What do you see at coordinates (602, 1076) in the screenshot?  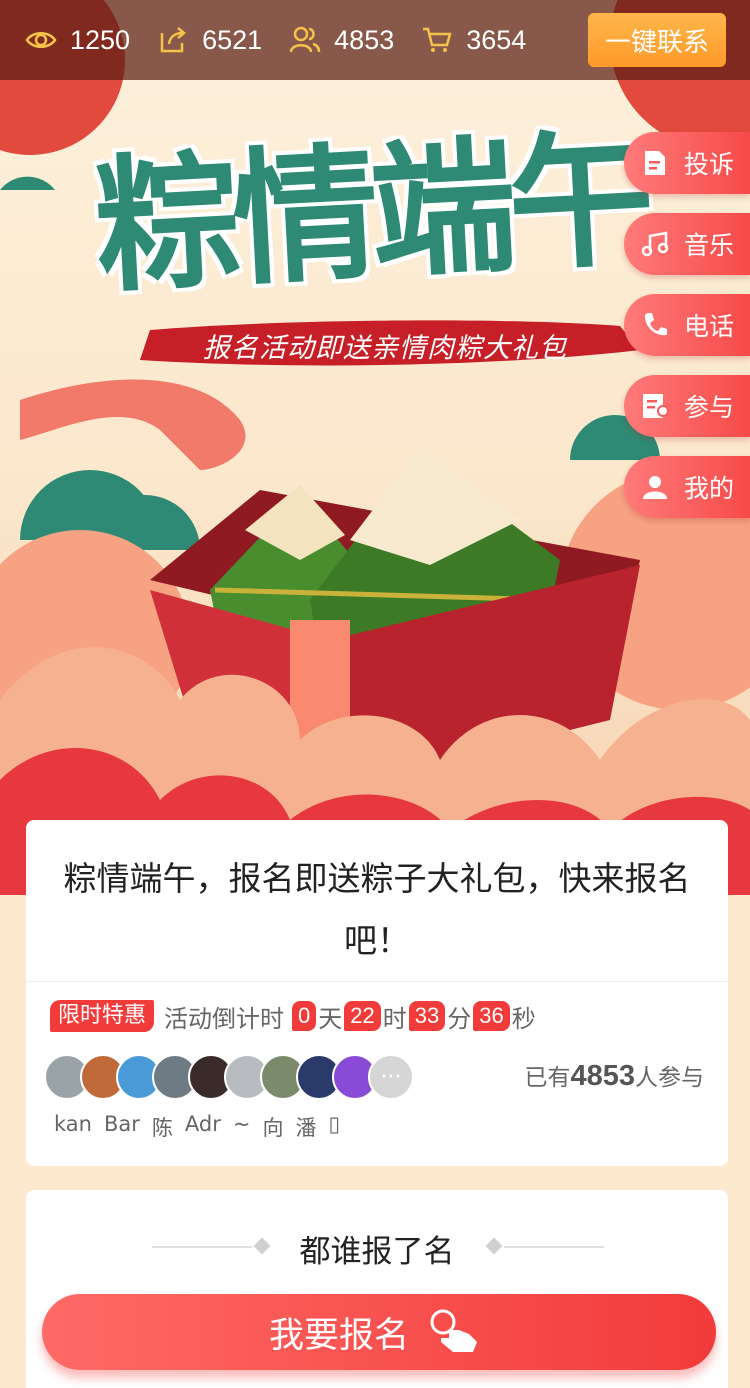 I see `joined-number: 4853` at bounding box center [602, 1076].